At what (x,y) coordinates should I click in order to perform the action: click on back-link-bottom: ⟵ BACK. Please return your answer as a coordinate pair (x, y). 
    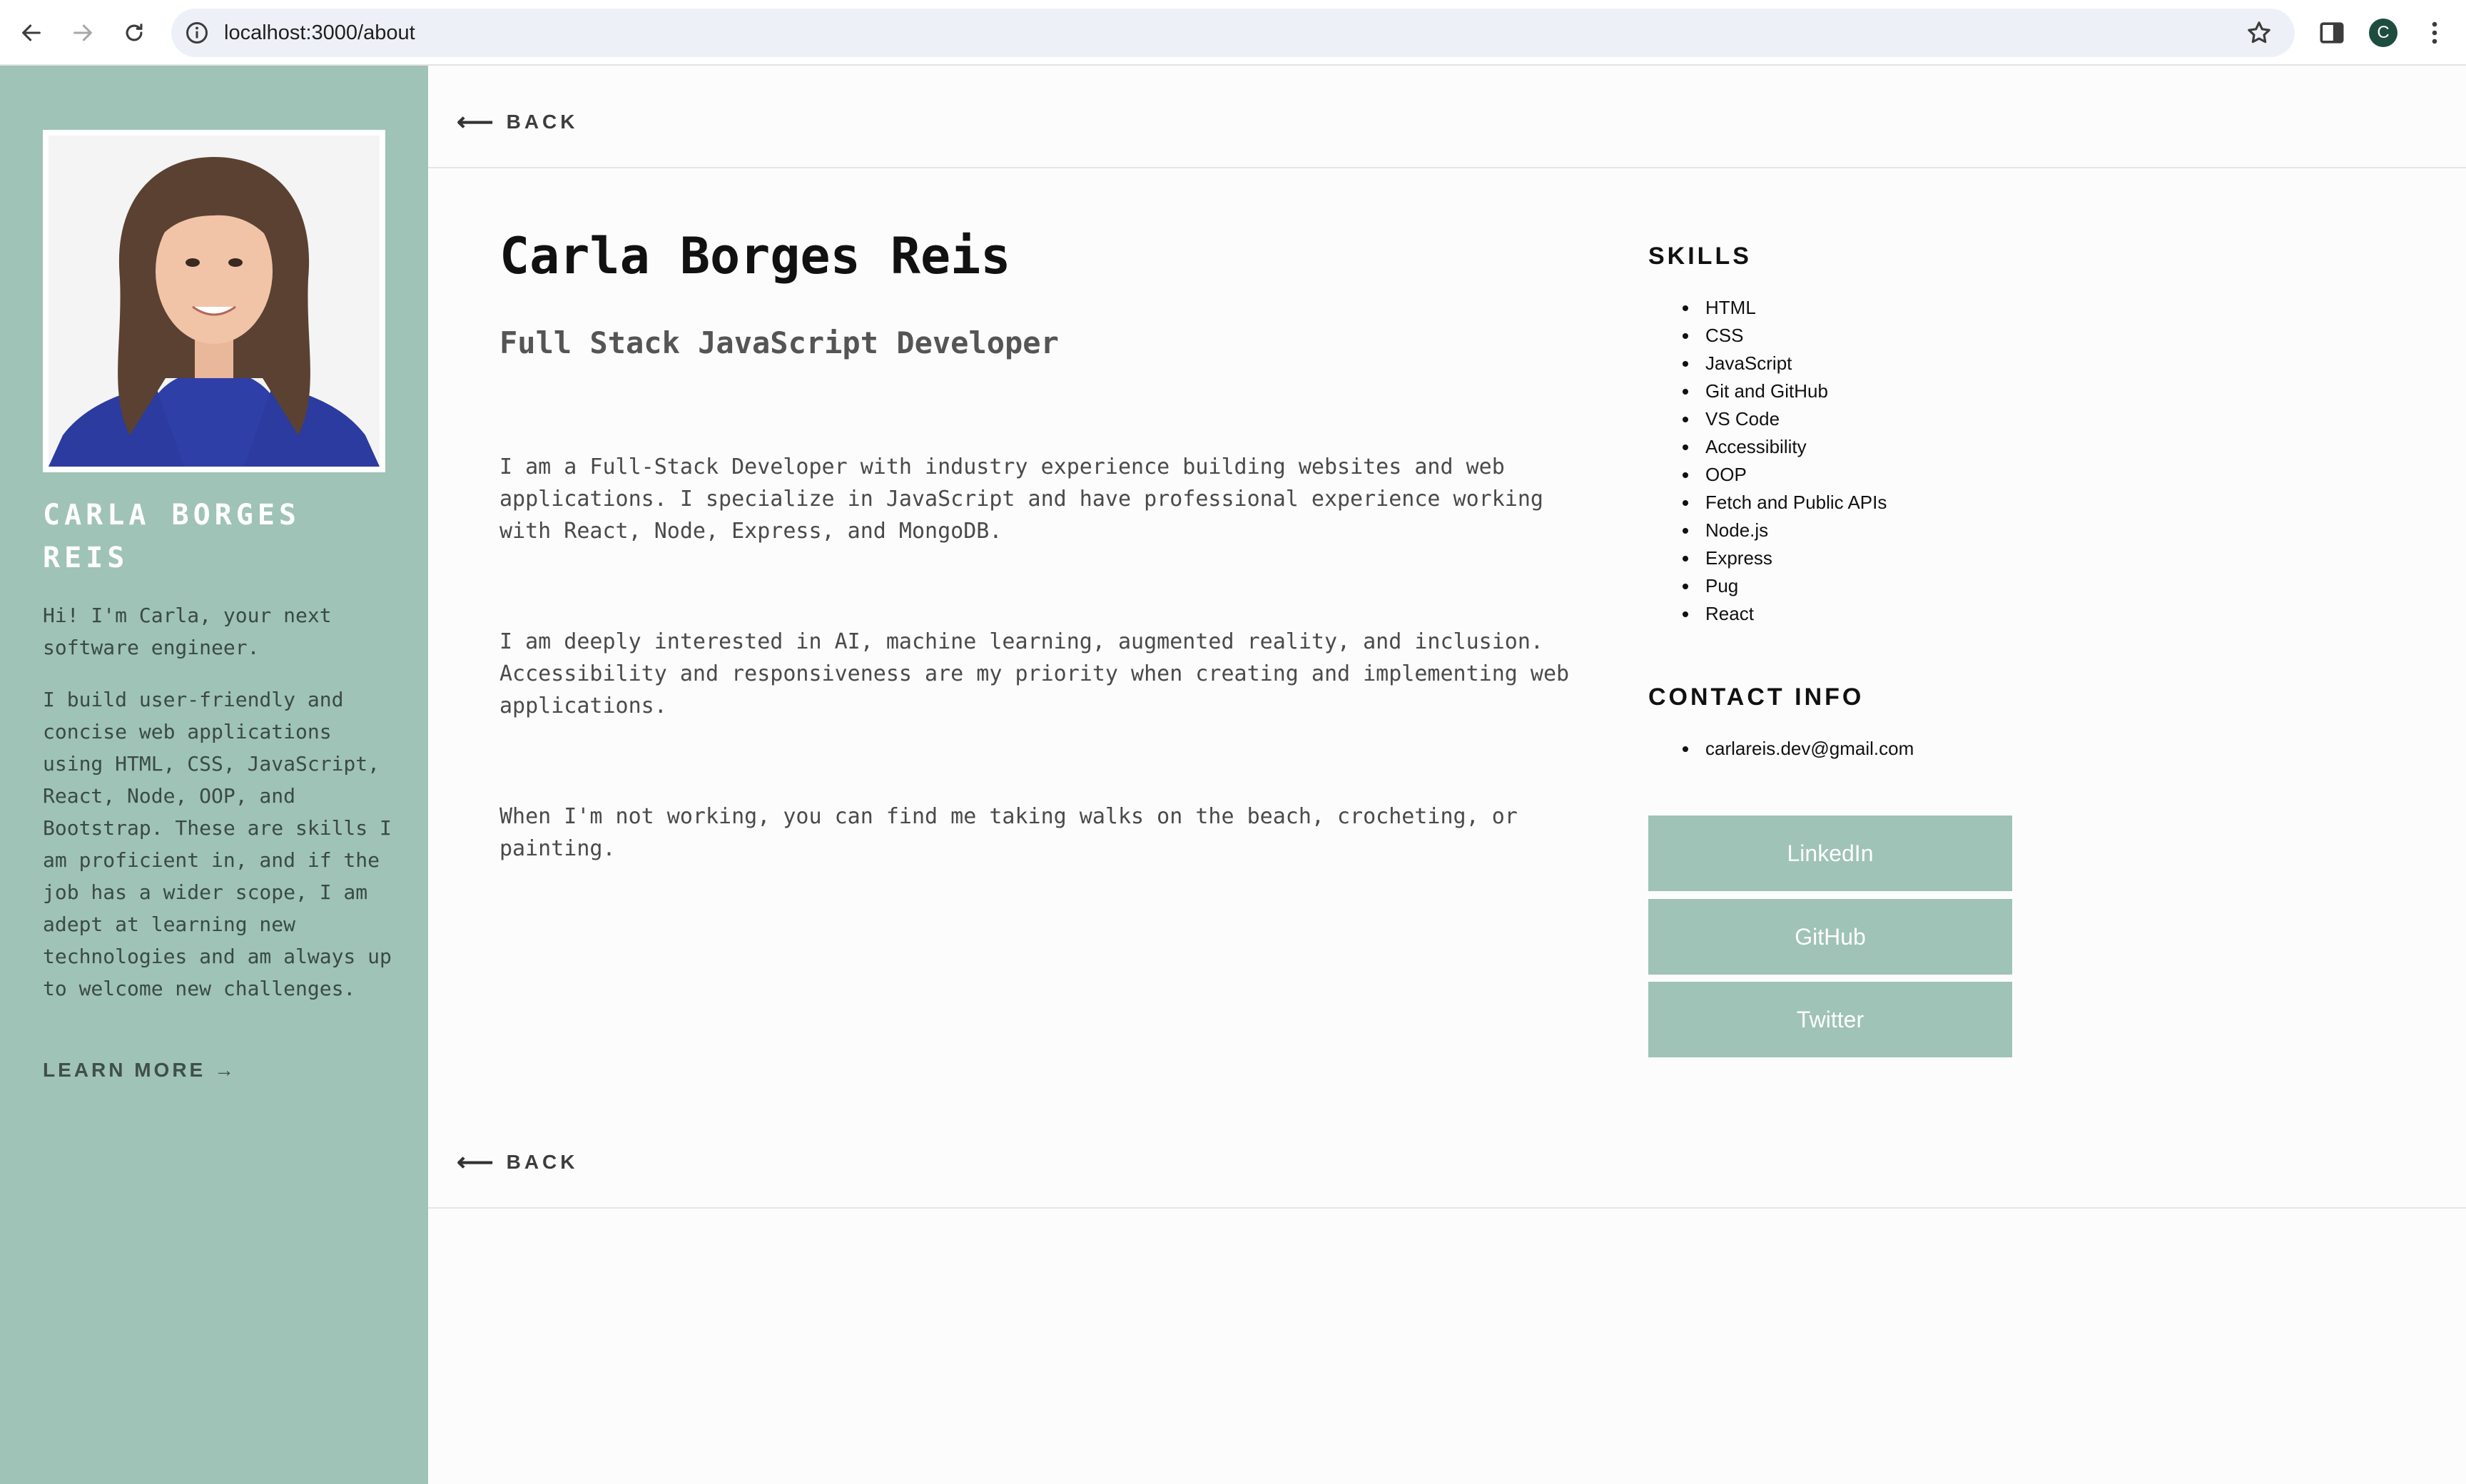
    Looking at the image, I should click on (518, 1162).